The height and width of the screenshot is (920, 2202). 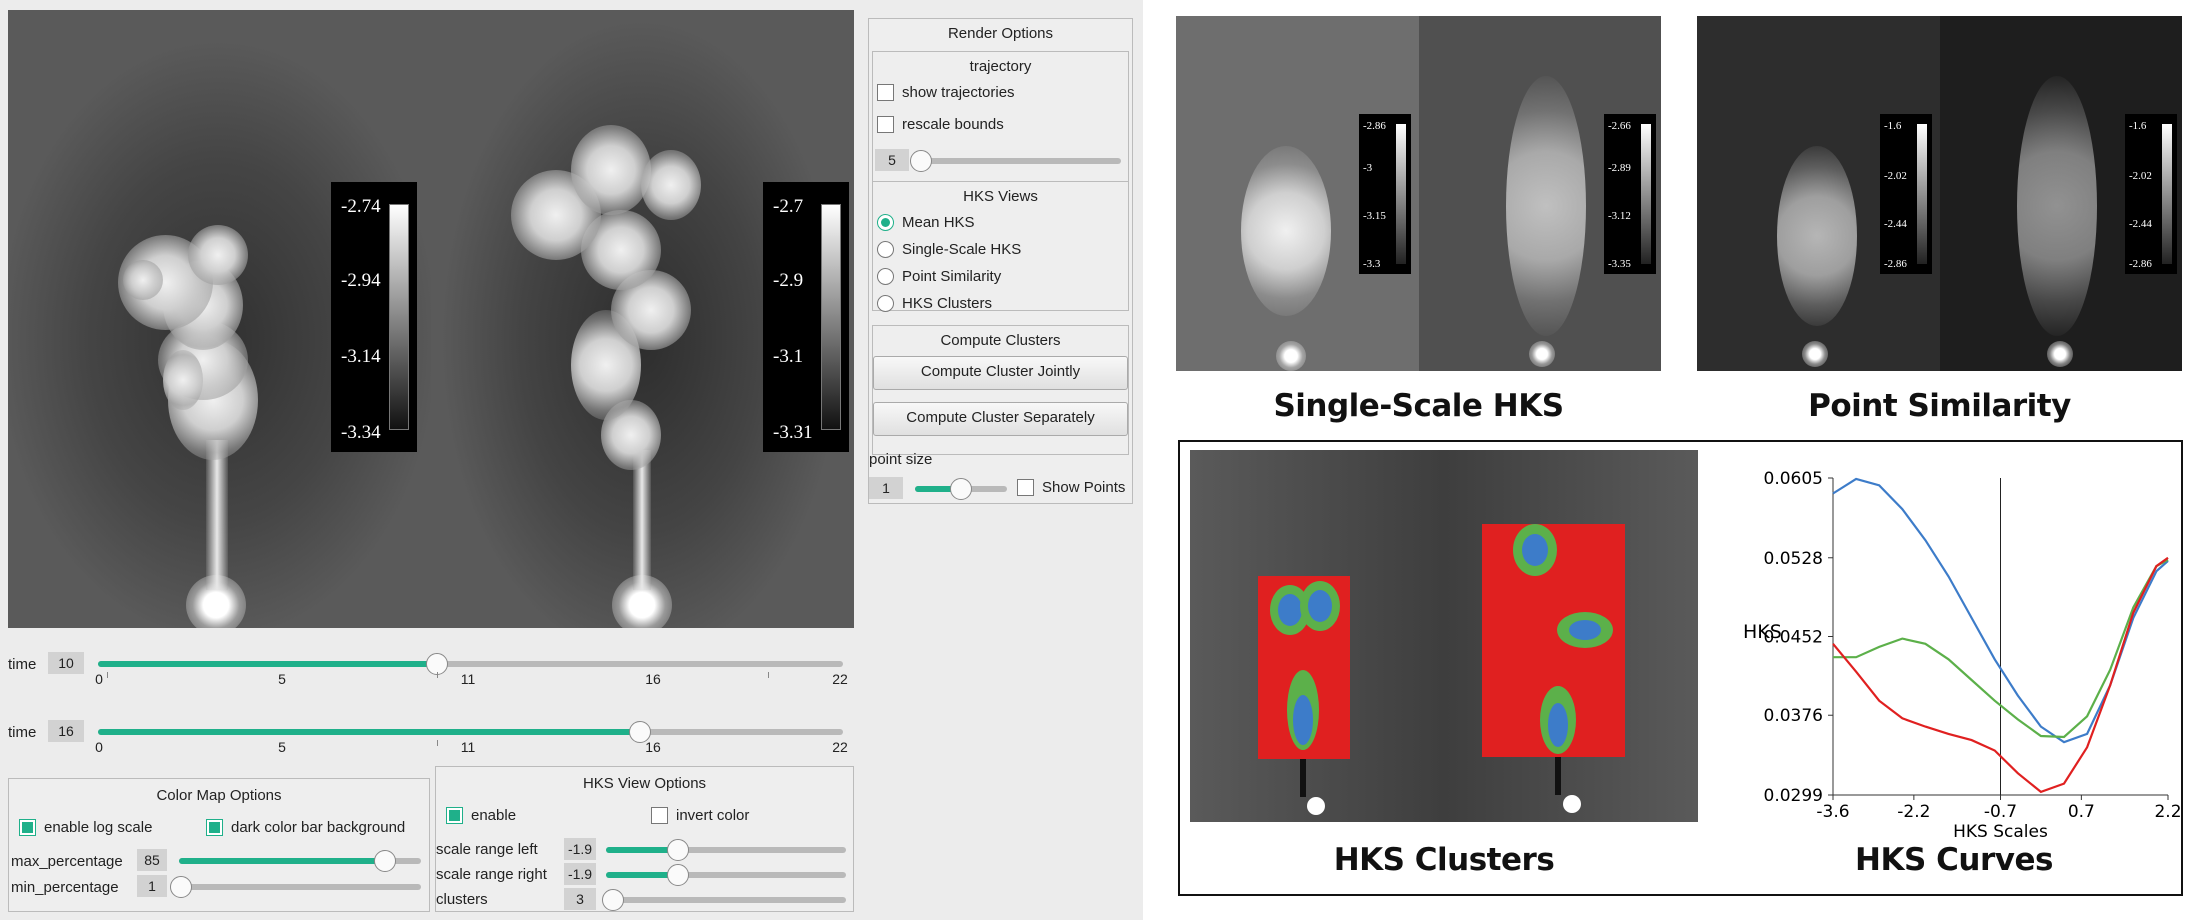 What do you see at coordinates (793, 432) in the screenshot?
I see `colorbar-label: -3.31` at bounding box center [793, 432].